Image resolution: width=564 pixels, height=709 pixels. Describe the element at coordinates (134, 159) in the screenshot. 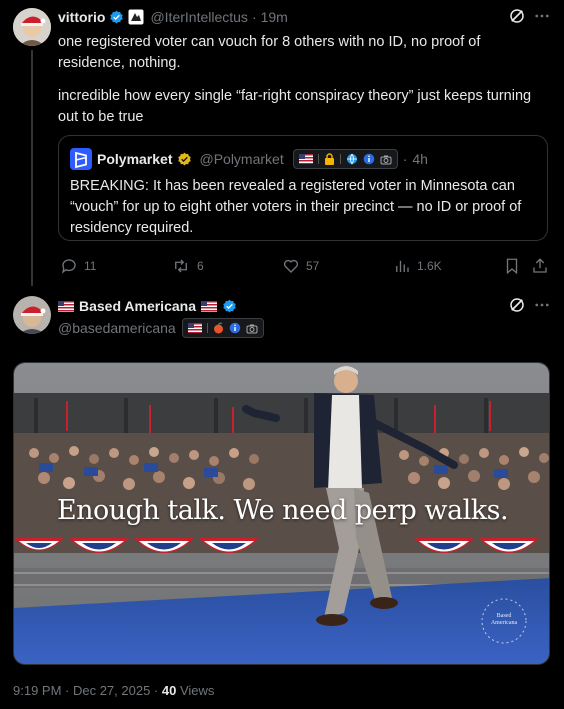

I see `quoted-display-name: Polymarket` at that location.